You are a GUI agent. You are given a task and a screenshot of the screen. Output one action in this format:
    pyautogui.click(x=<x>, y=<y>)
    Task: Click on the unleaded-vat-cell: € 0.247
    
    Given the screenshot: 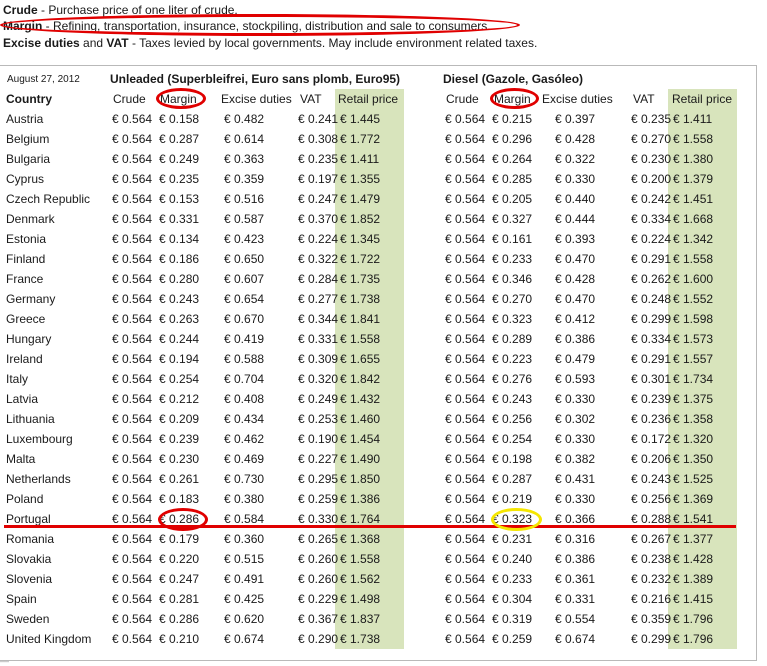 What is the action you would take?
    pyautogui.click(x=318, y=199)
    